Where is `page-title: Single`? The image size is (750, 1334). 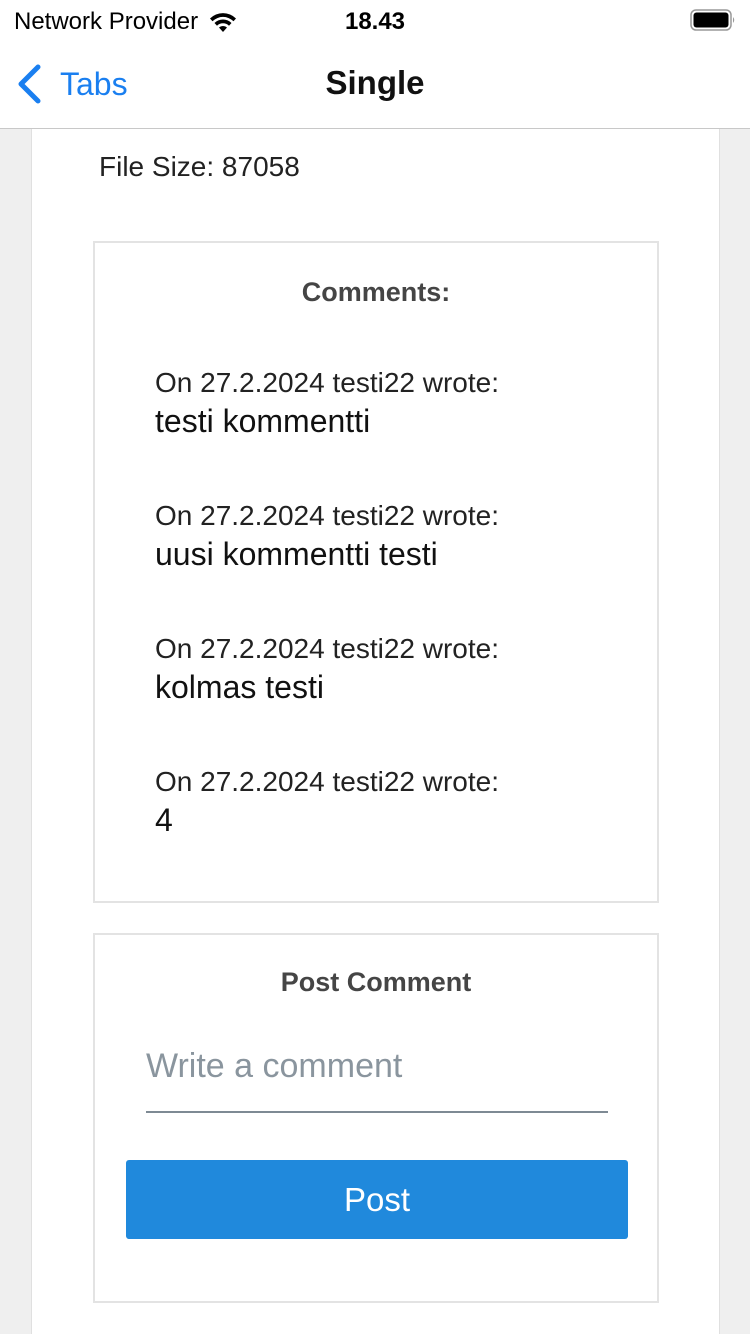
page-title: Single is located at coordinates (375, 82).